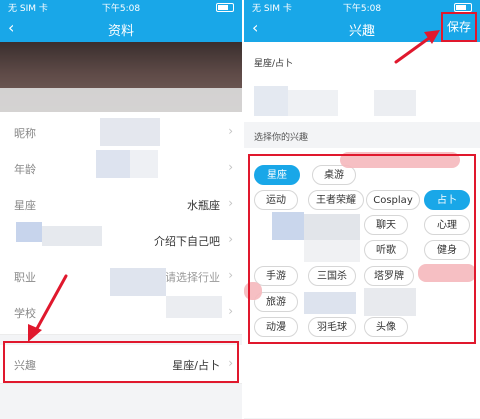 This screenshot has height=419, width=480. I want to click on row-value: 请选择行业, so click(192, 277).